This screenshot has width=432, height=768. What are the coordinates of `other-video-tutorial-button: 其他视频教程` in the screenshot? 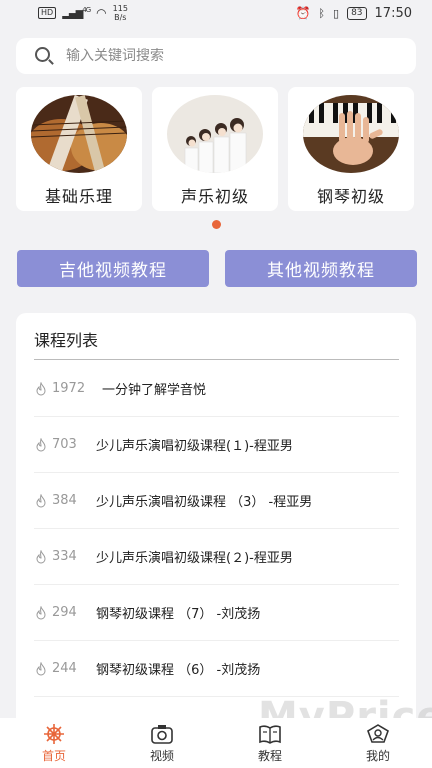 It's located at (321, 268).